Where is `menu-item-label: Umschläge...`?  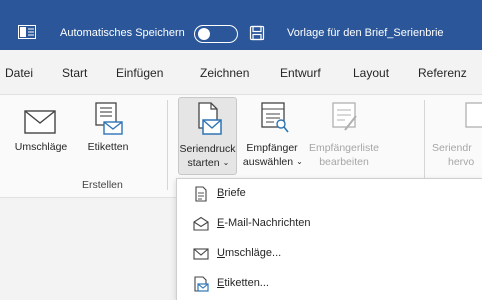
menu-item-label: Umschläge... is located at coordinates (249, 253).